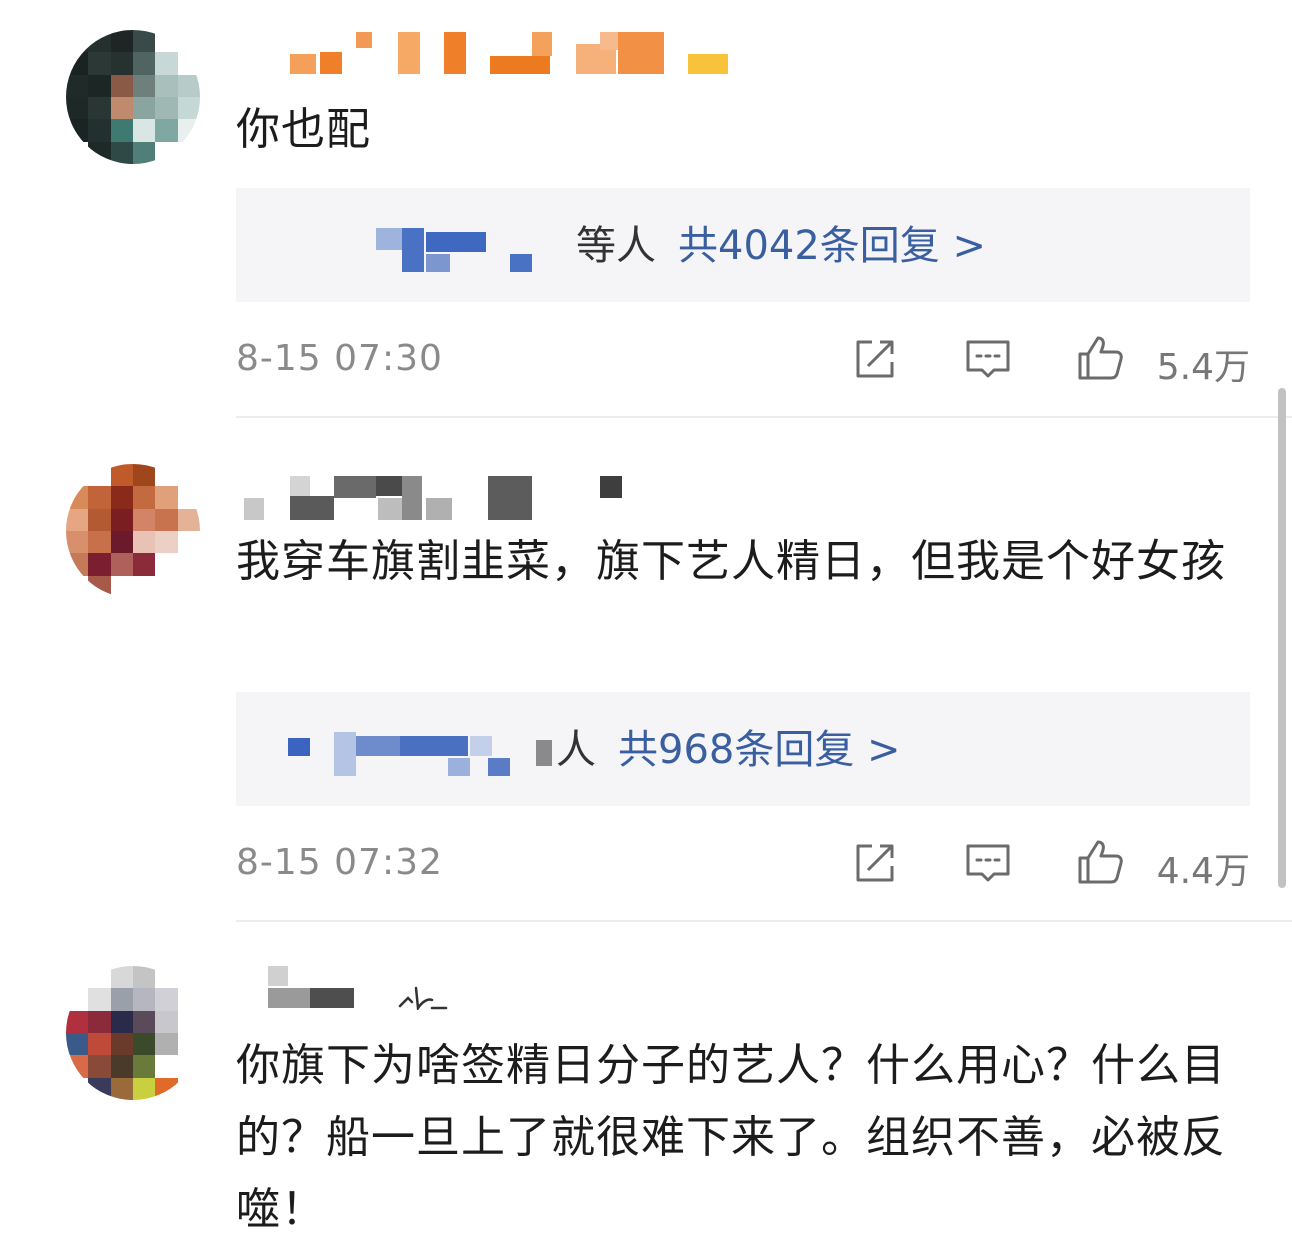 The image size is (1292, 1254). What do you see at coordinates (1203, 367) in the screenshot?
I see `like-count: 5.4万` at bounding box center [1203, 367].